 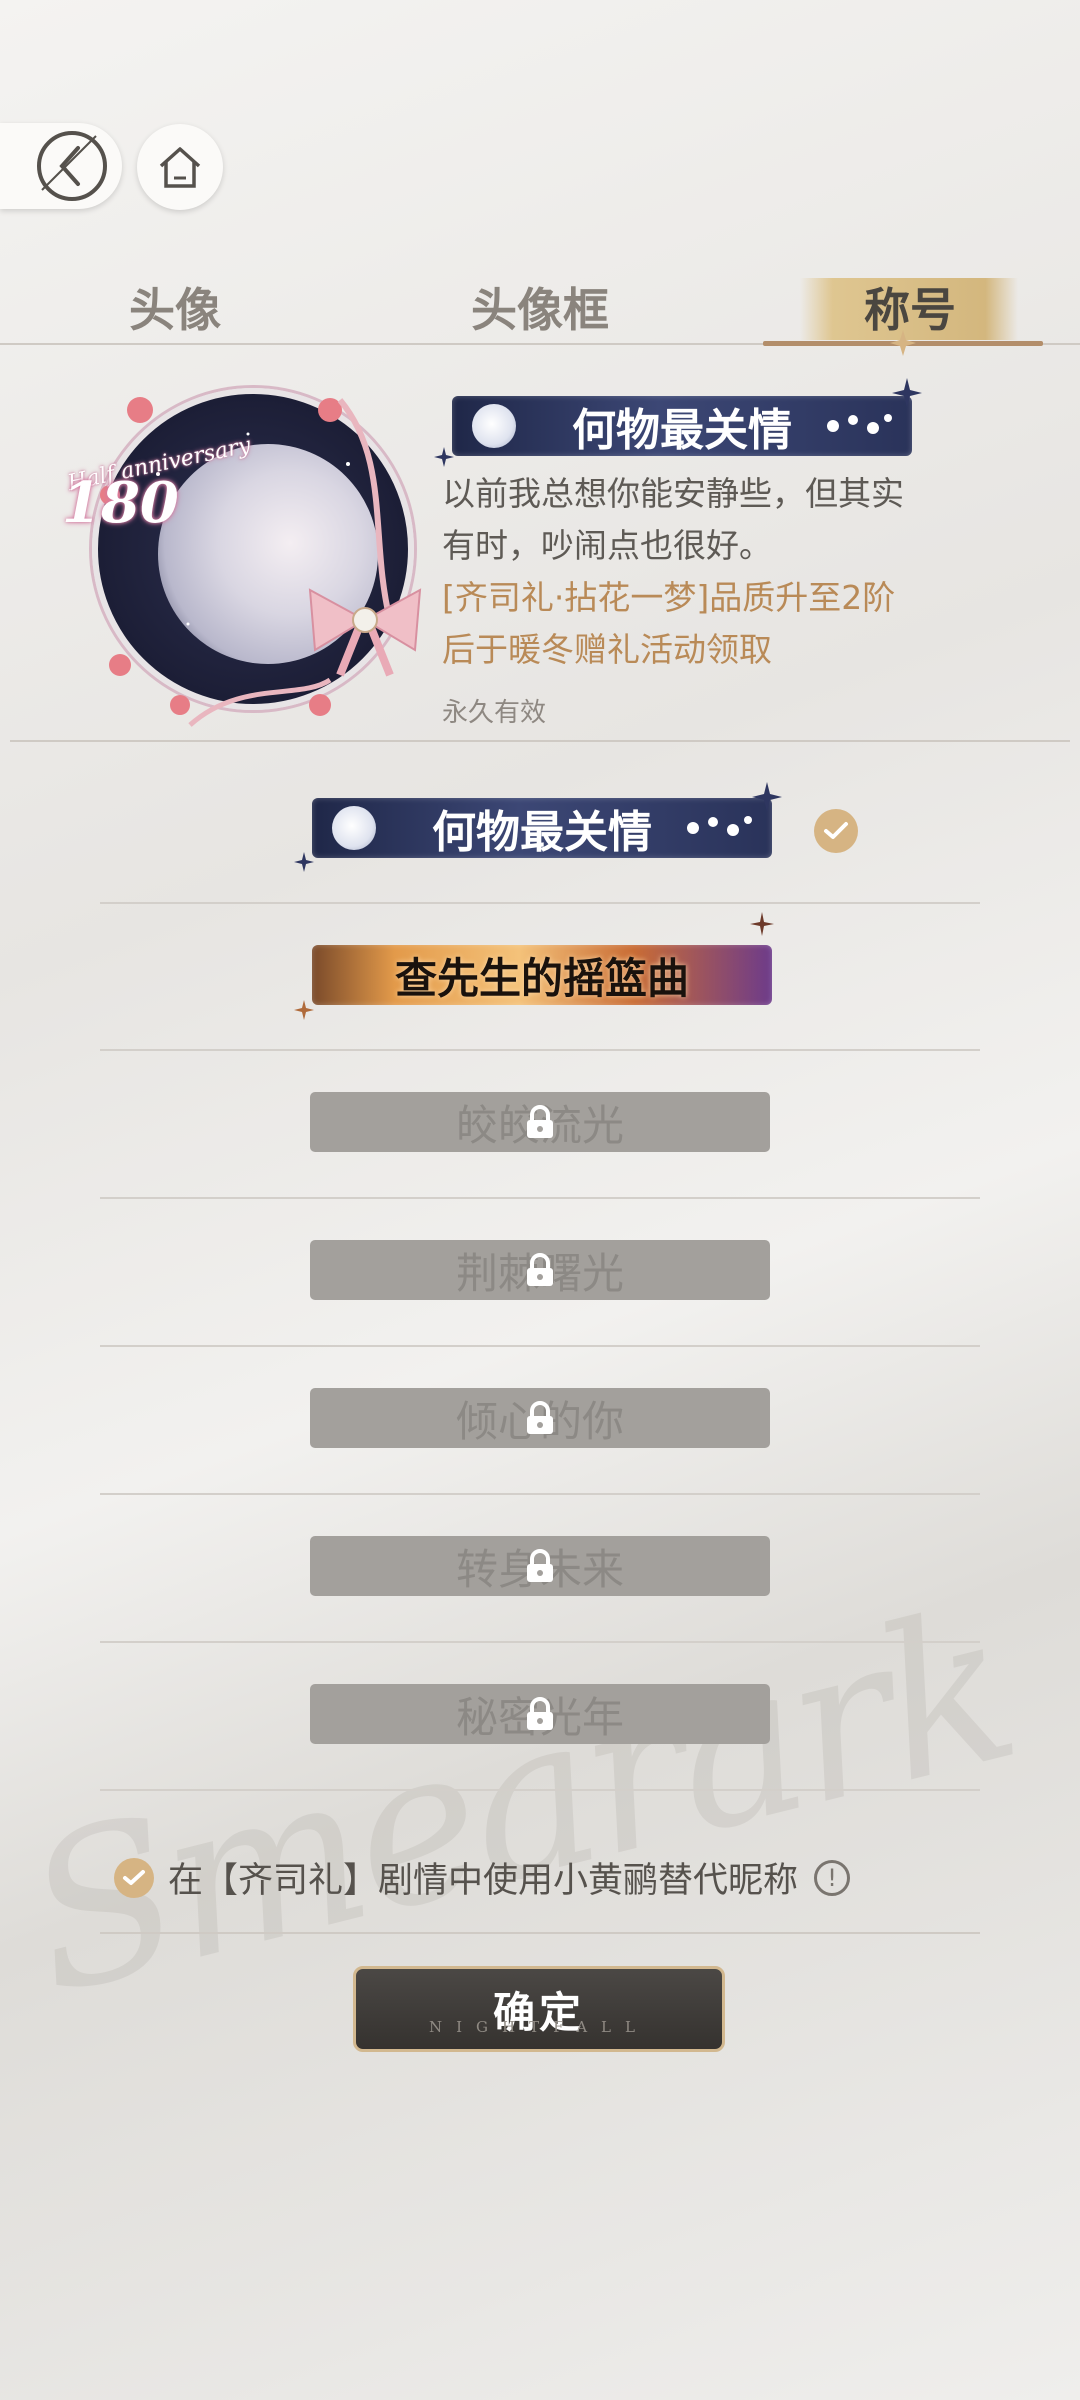 I want to click on tab-avatar-frame: 头像框, so click(x=540, y=310).